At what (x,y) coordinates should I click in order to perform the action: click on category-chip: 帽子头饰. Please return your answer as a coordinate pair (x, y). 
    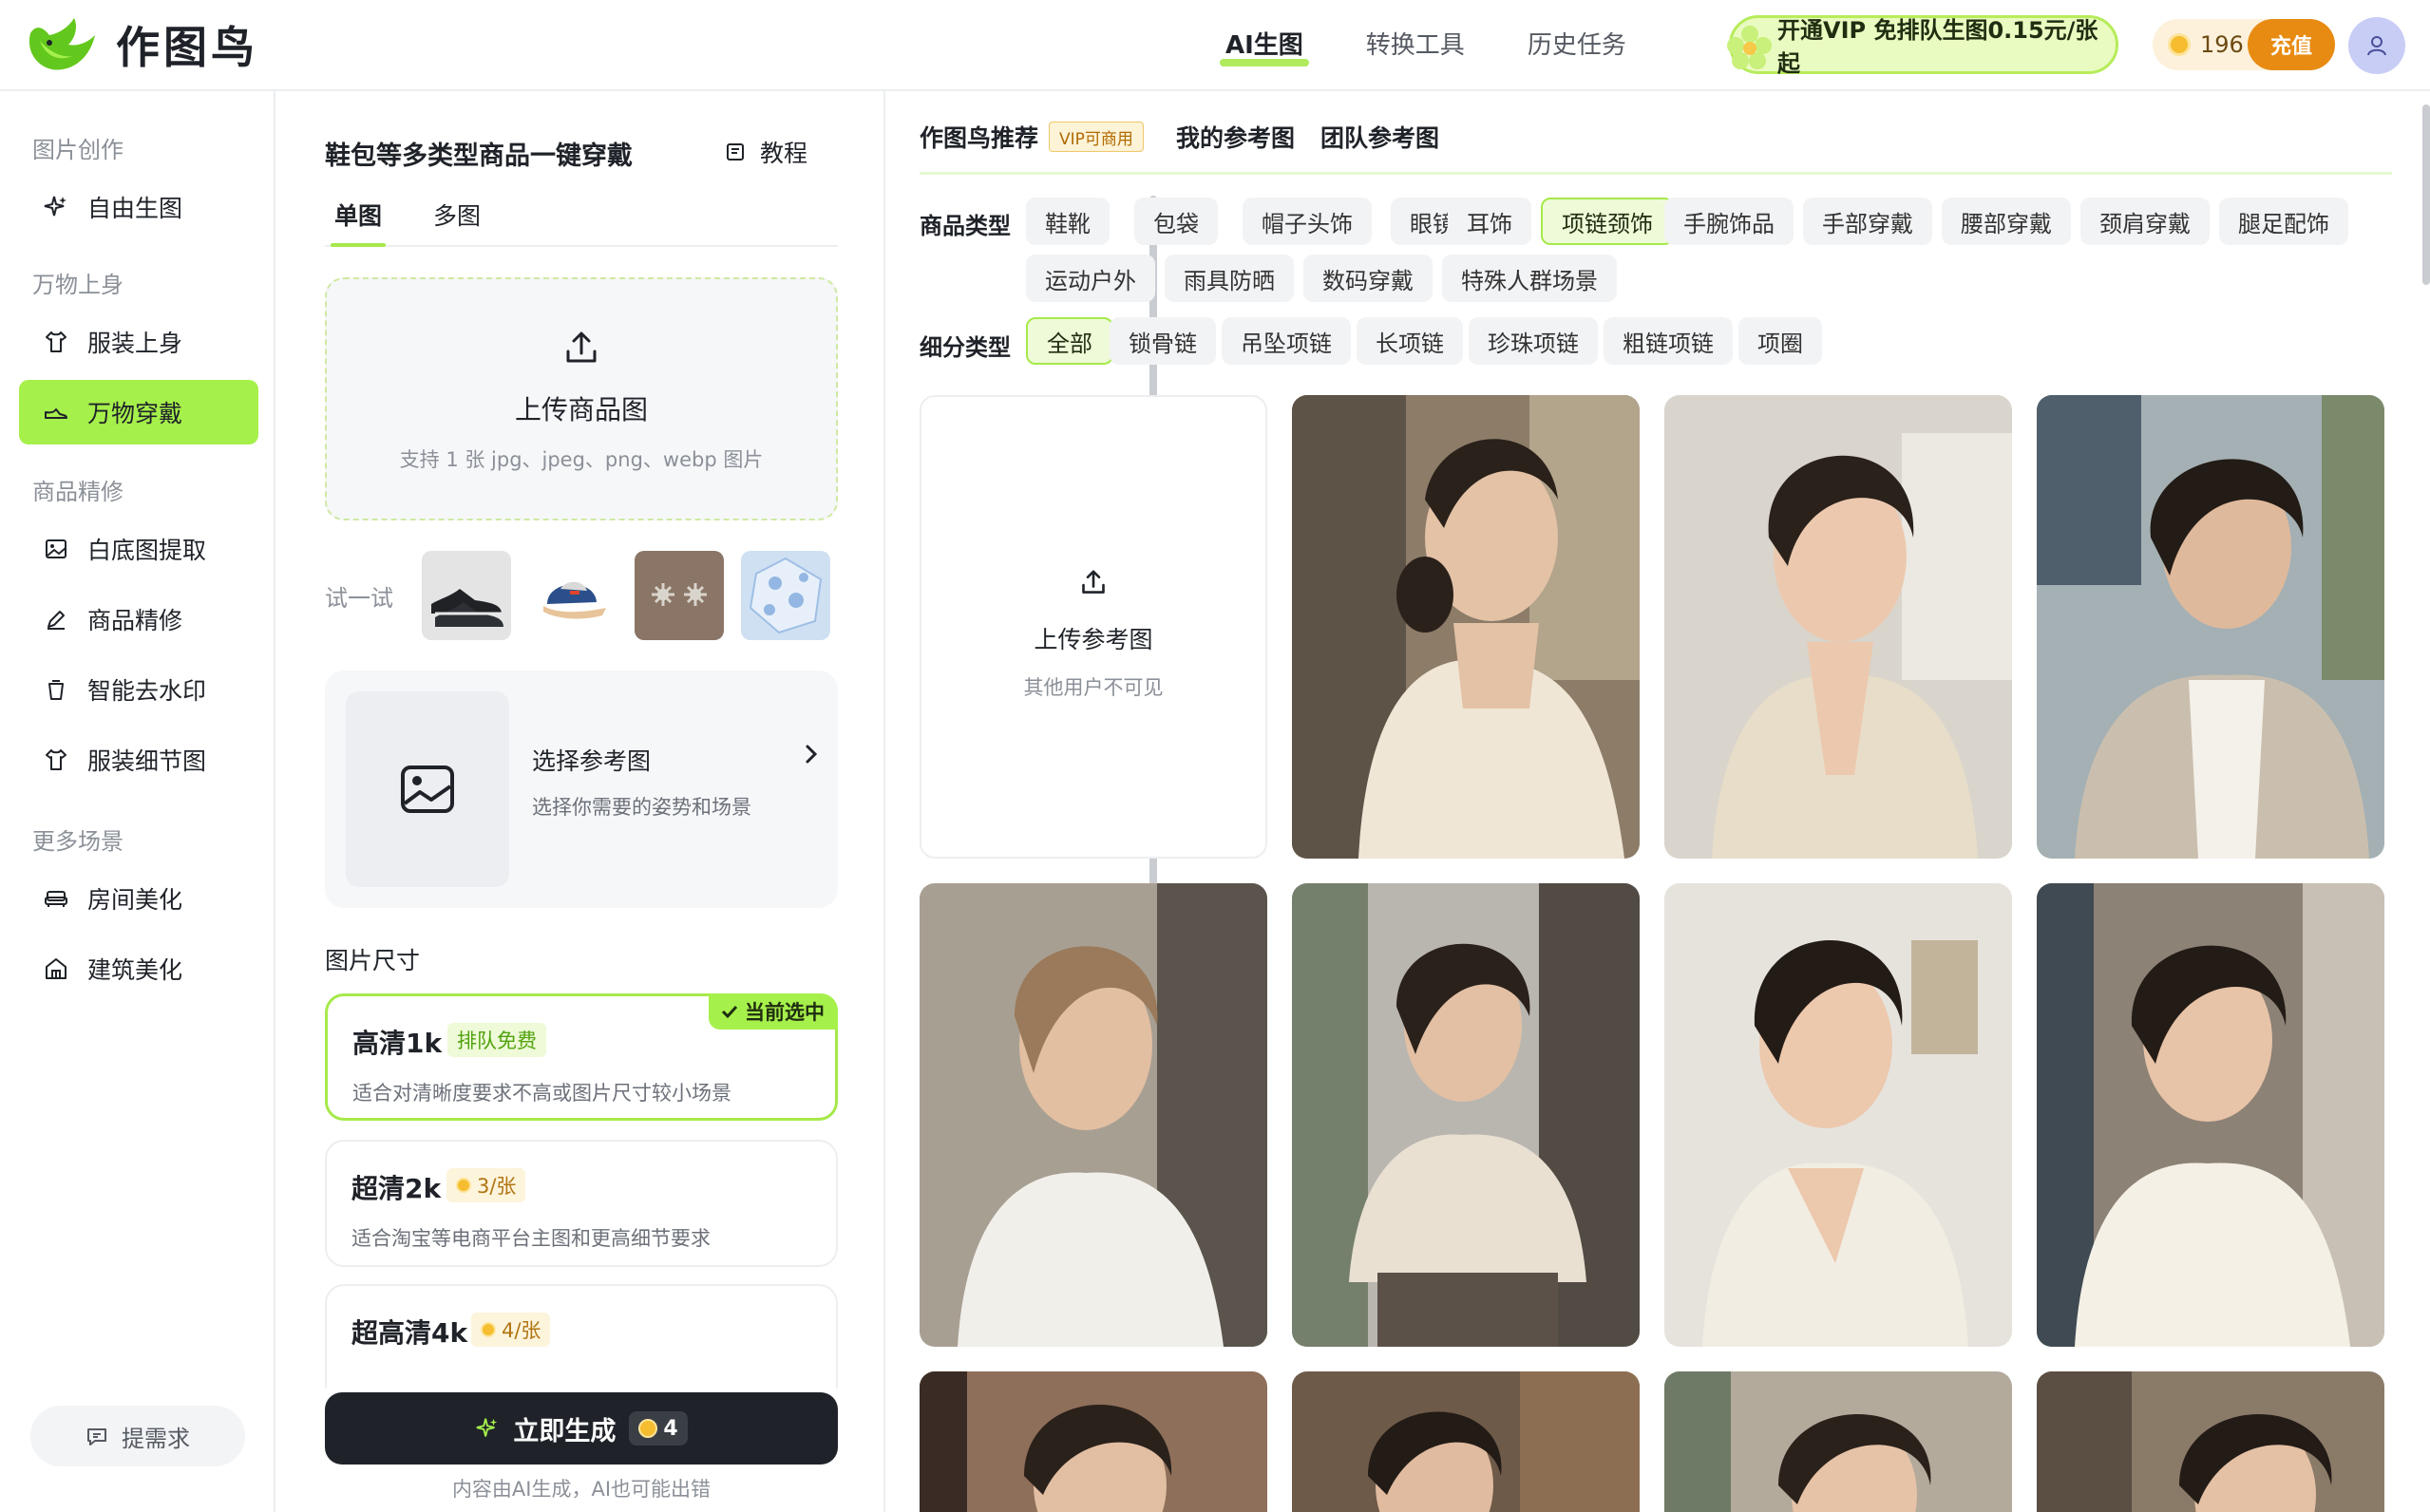
    Looking at the image, I should click on (1307, 222).